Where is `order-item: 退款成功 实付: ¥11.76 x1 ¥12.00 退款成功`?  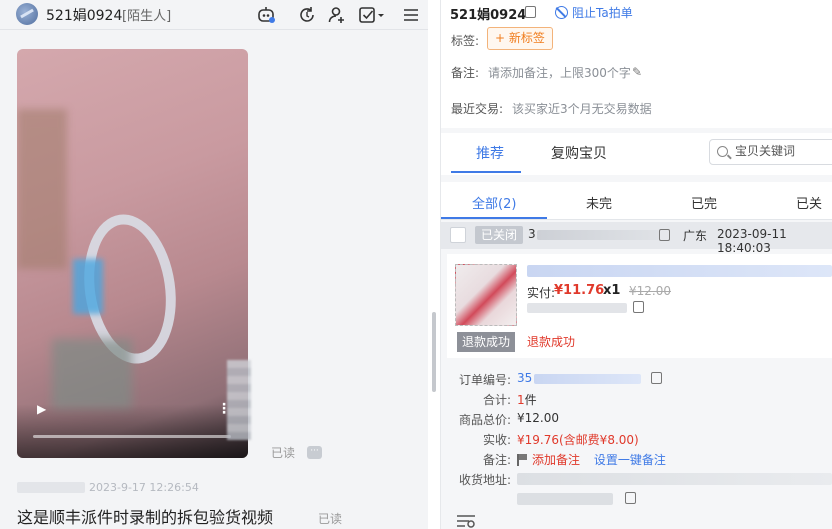 order-item: 退款成功 实付: ¥11.76 x1 ¥12.00 退款成功 is located at coordinates (639, 306).